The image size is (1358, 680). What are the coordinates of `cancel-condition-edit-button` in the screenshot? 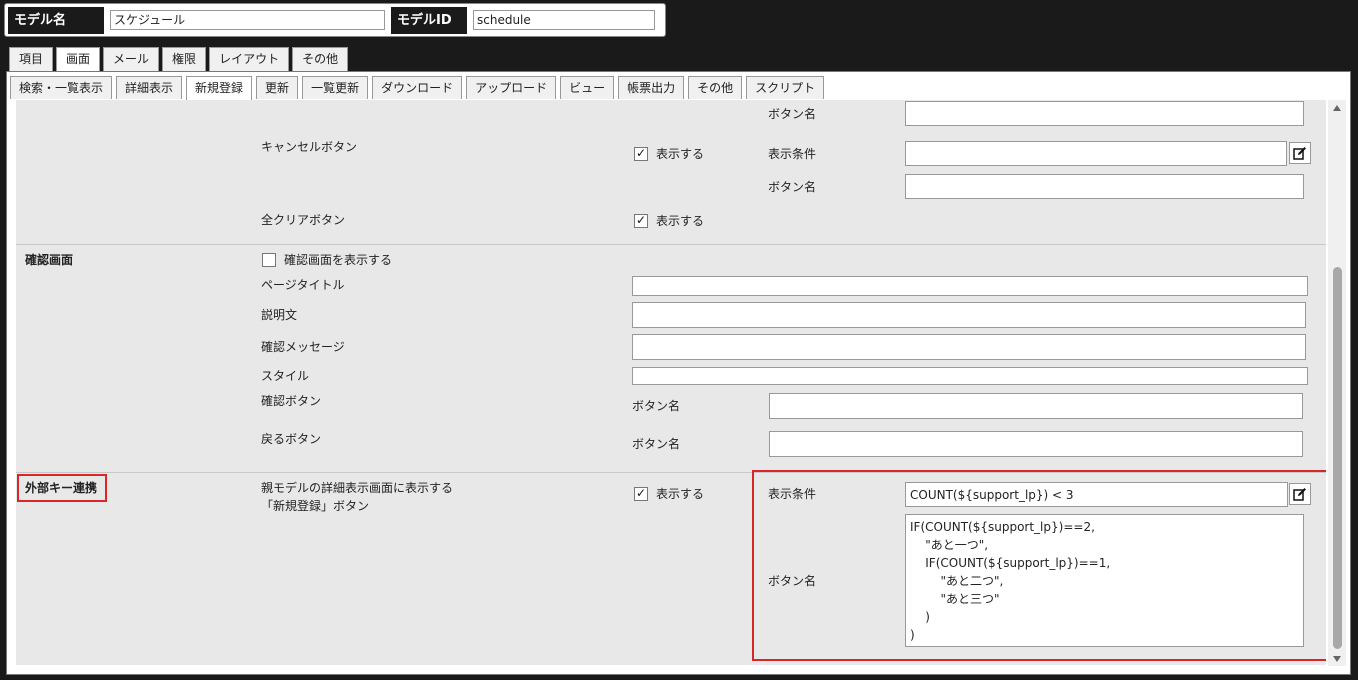 It's located at (1300, 153).